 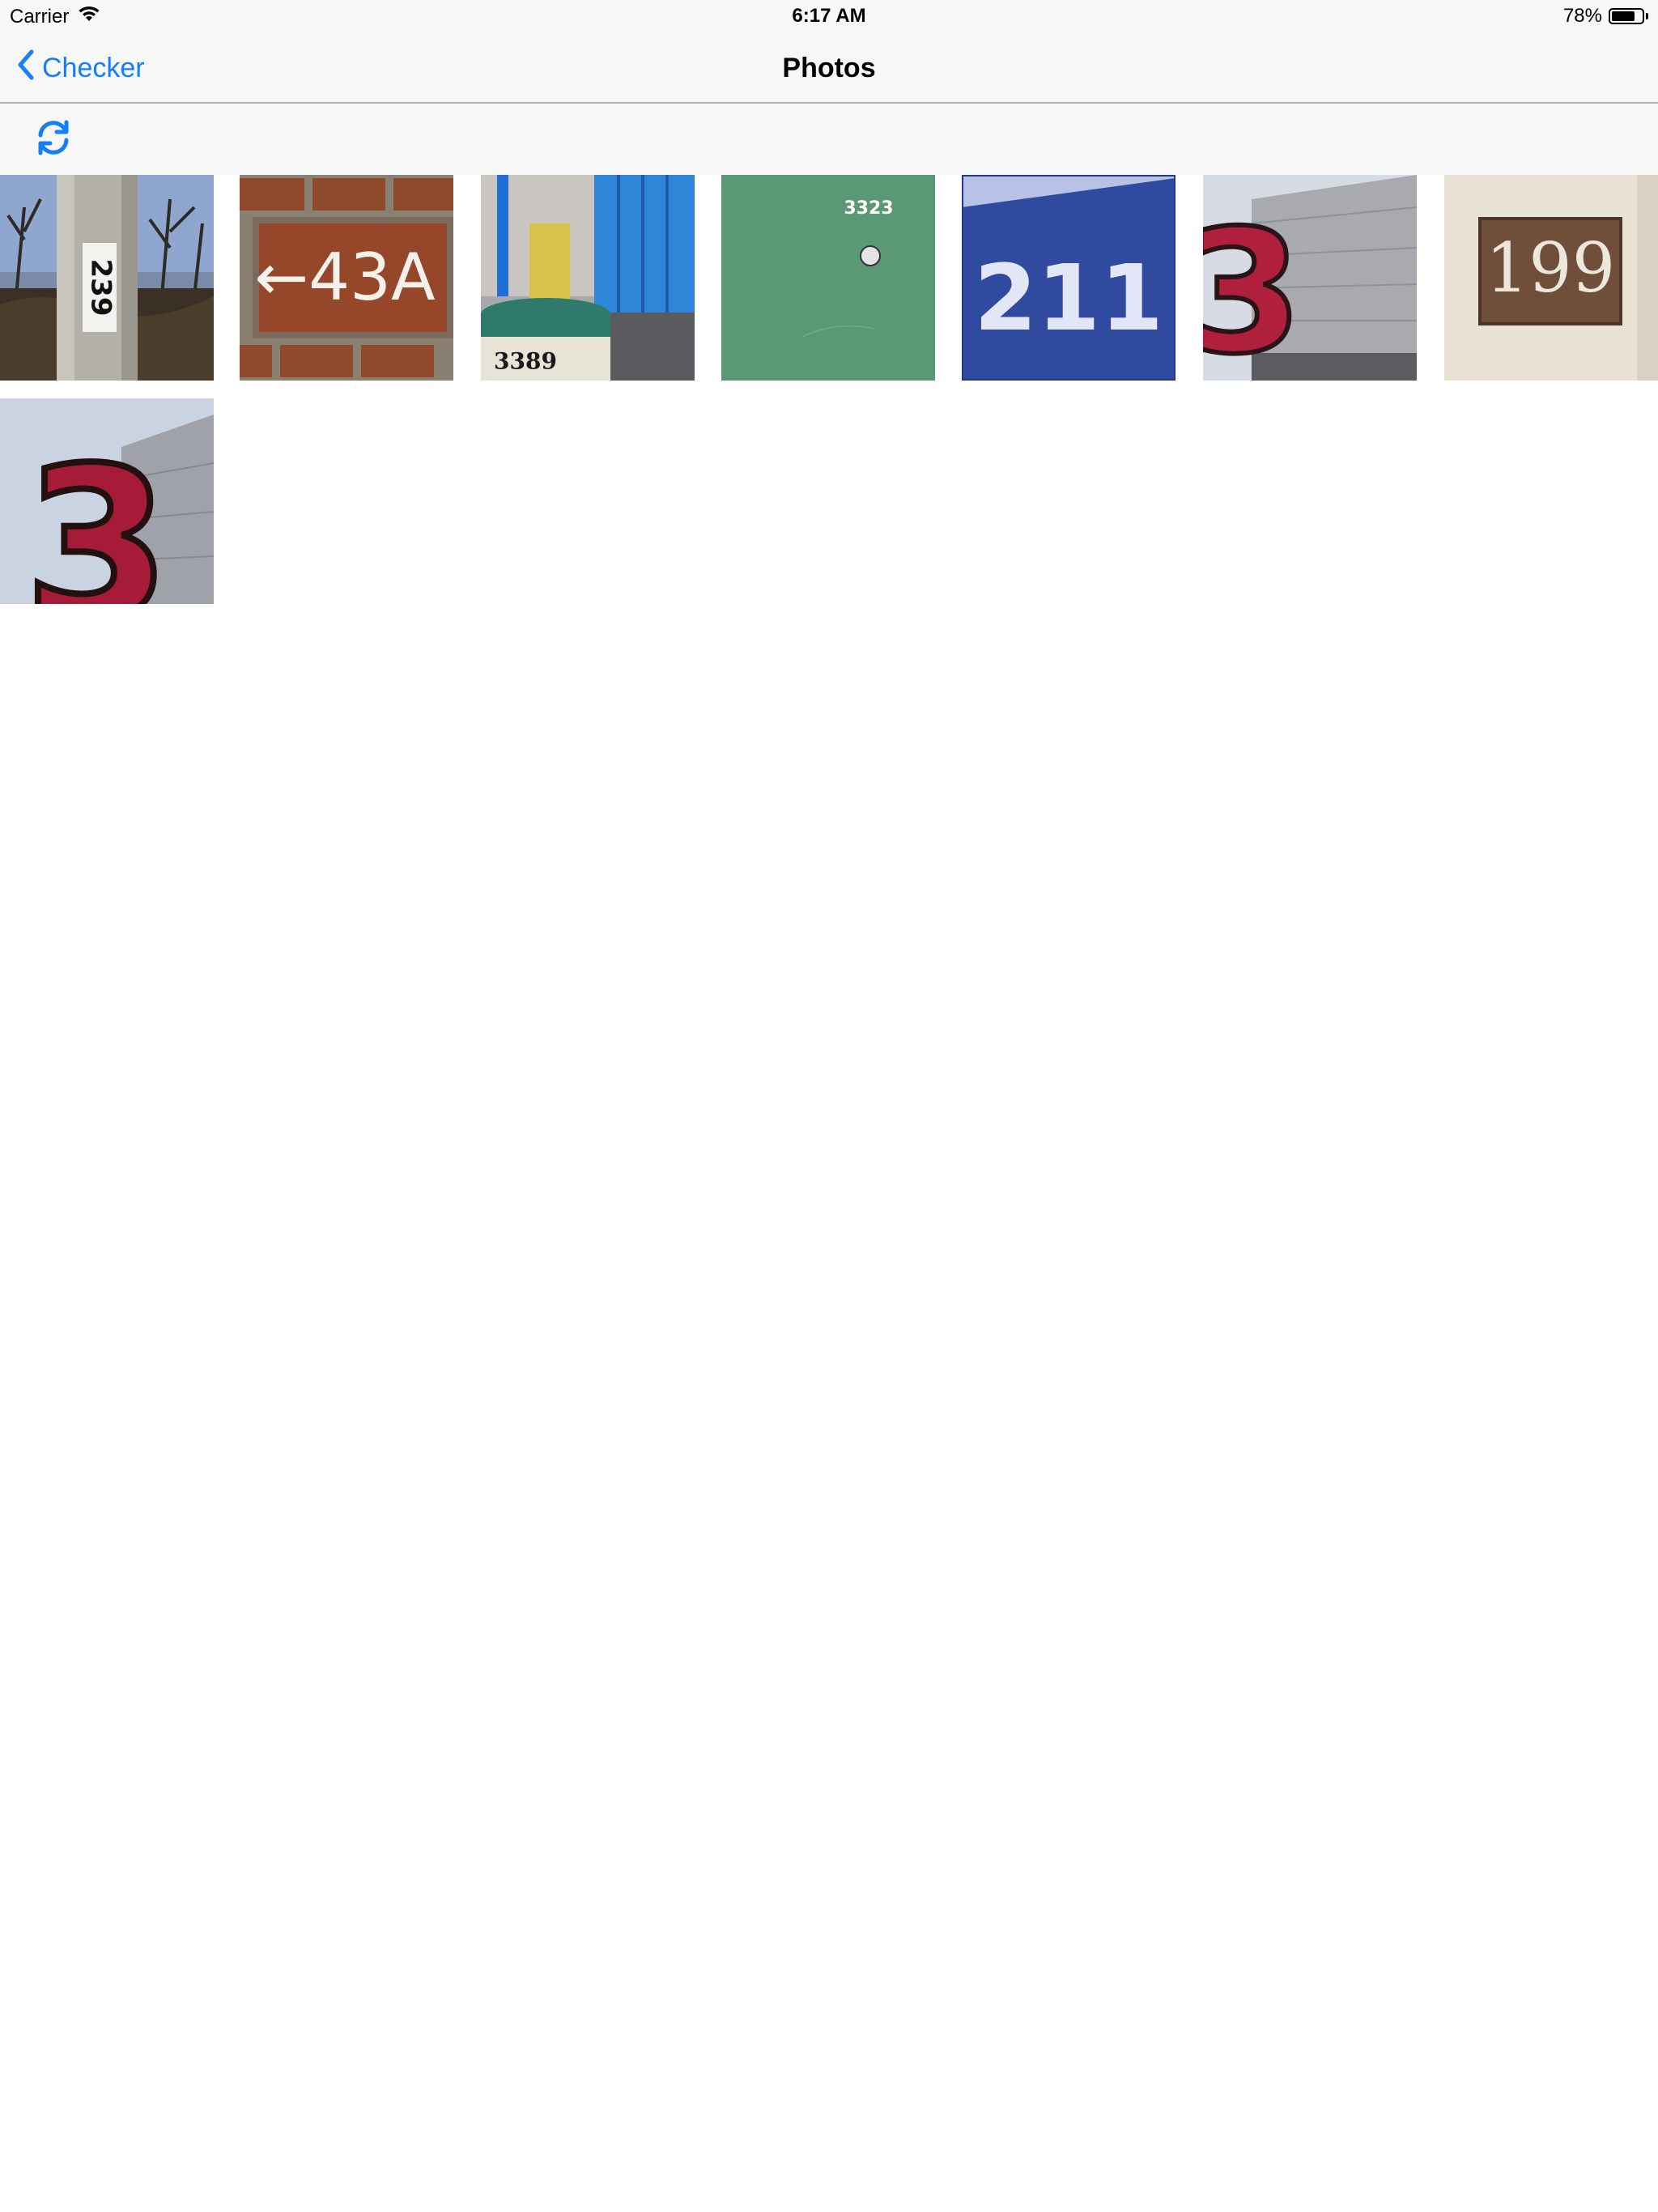 I want to click on battery-icon, so click(x=1626, y=16).